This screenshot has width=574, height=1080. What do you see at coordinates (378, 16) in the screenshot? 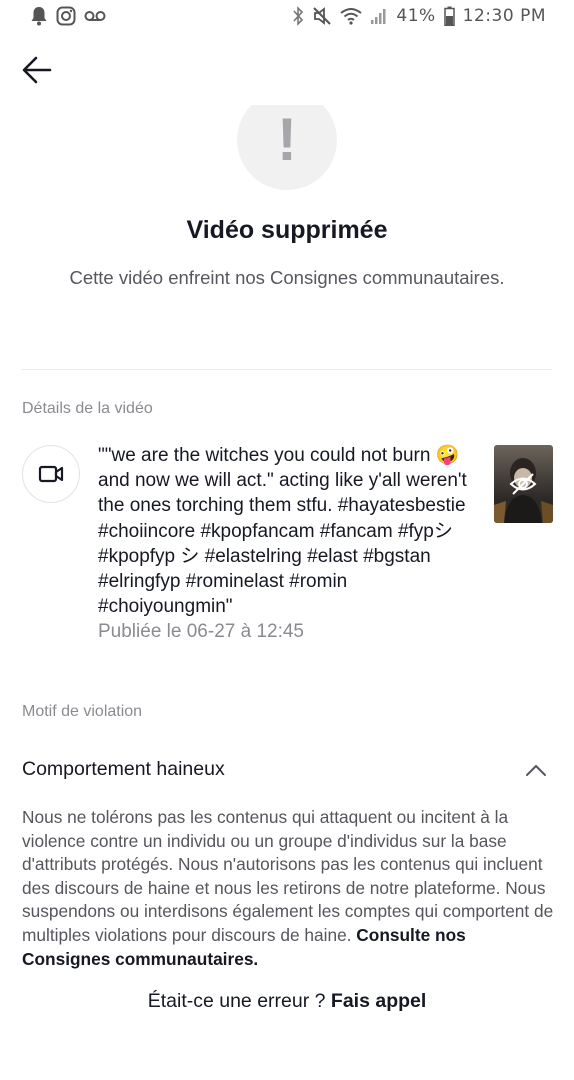
I see `signal-icon` at bounding box center [378, 16].